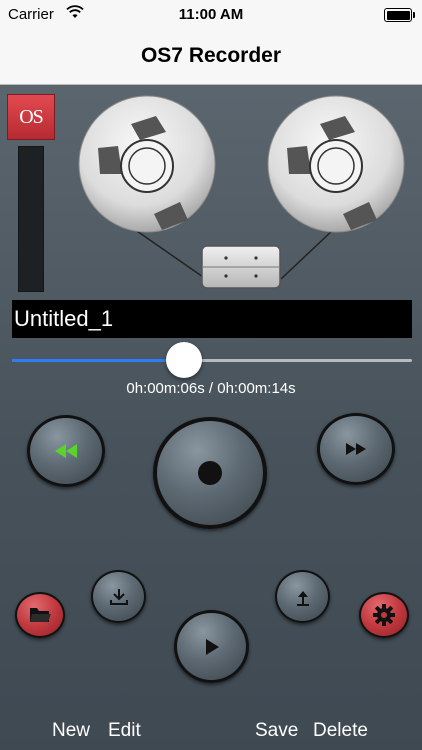  I want to click on fast-forward-icon, so click(356, 449).